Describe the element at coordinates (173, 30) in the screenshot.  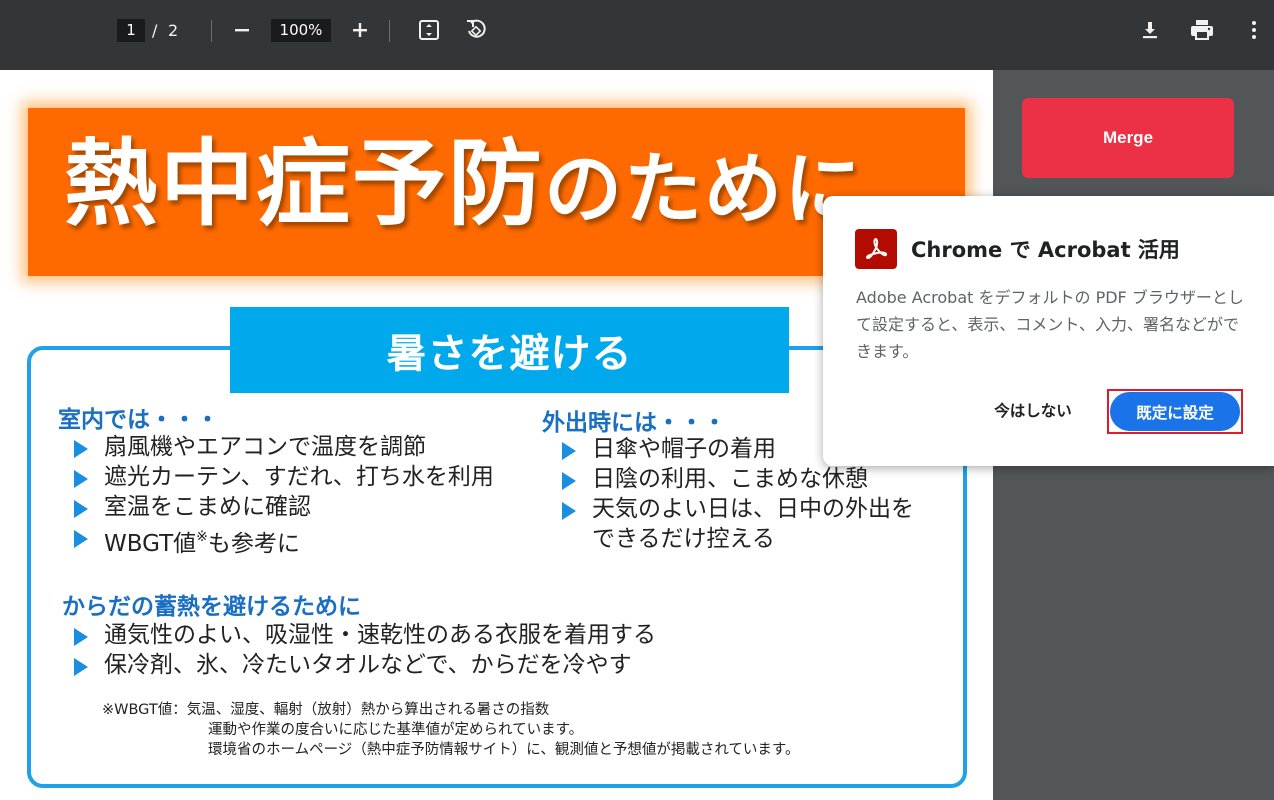
I see `total-pages: 2` at that location.